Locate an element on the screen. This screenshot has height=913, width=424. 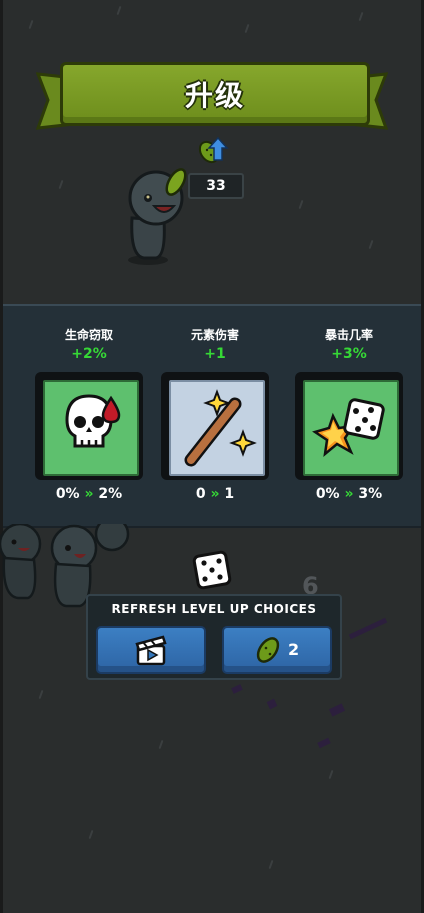
pickle-counter: 33 is located at coordinates (216, 186).